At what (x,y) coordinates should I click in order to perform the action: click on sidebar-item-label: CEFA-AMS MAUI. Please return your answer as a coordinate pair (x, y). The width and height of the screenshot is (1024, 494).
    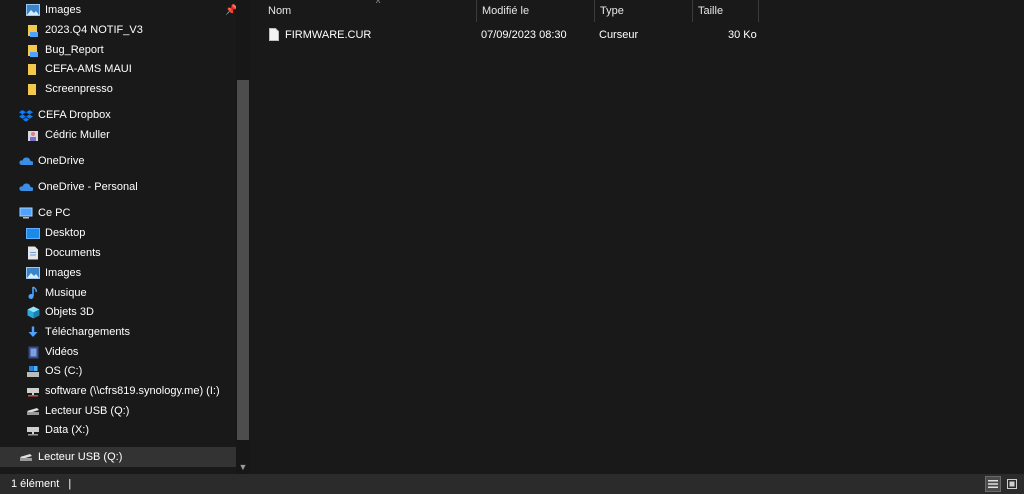
    Looking at the image, I should click on (88, 69).